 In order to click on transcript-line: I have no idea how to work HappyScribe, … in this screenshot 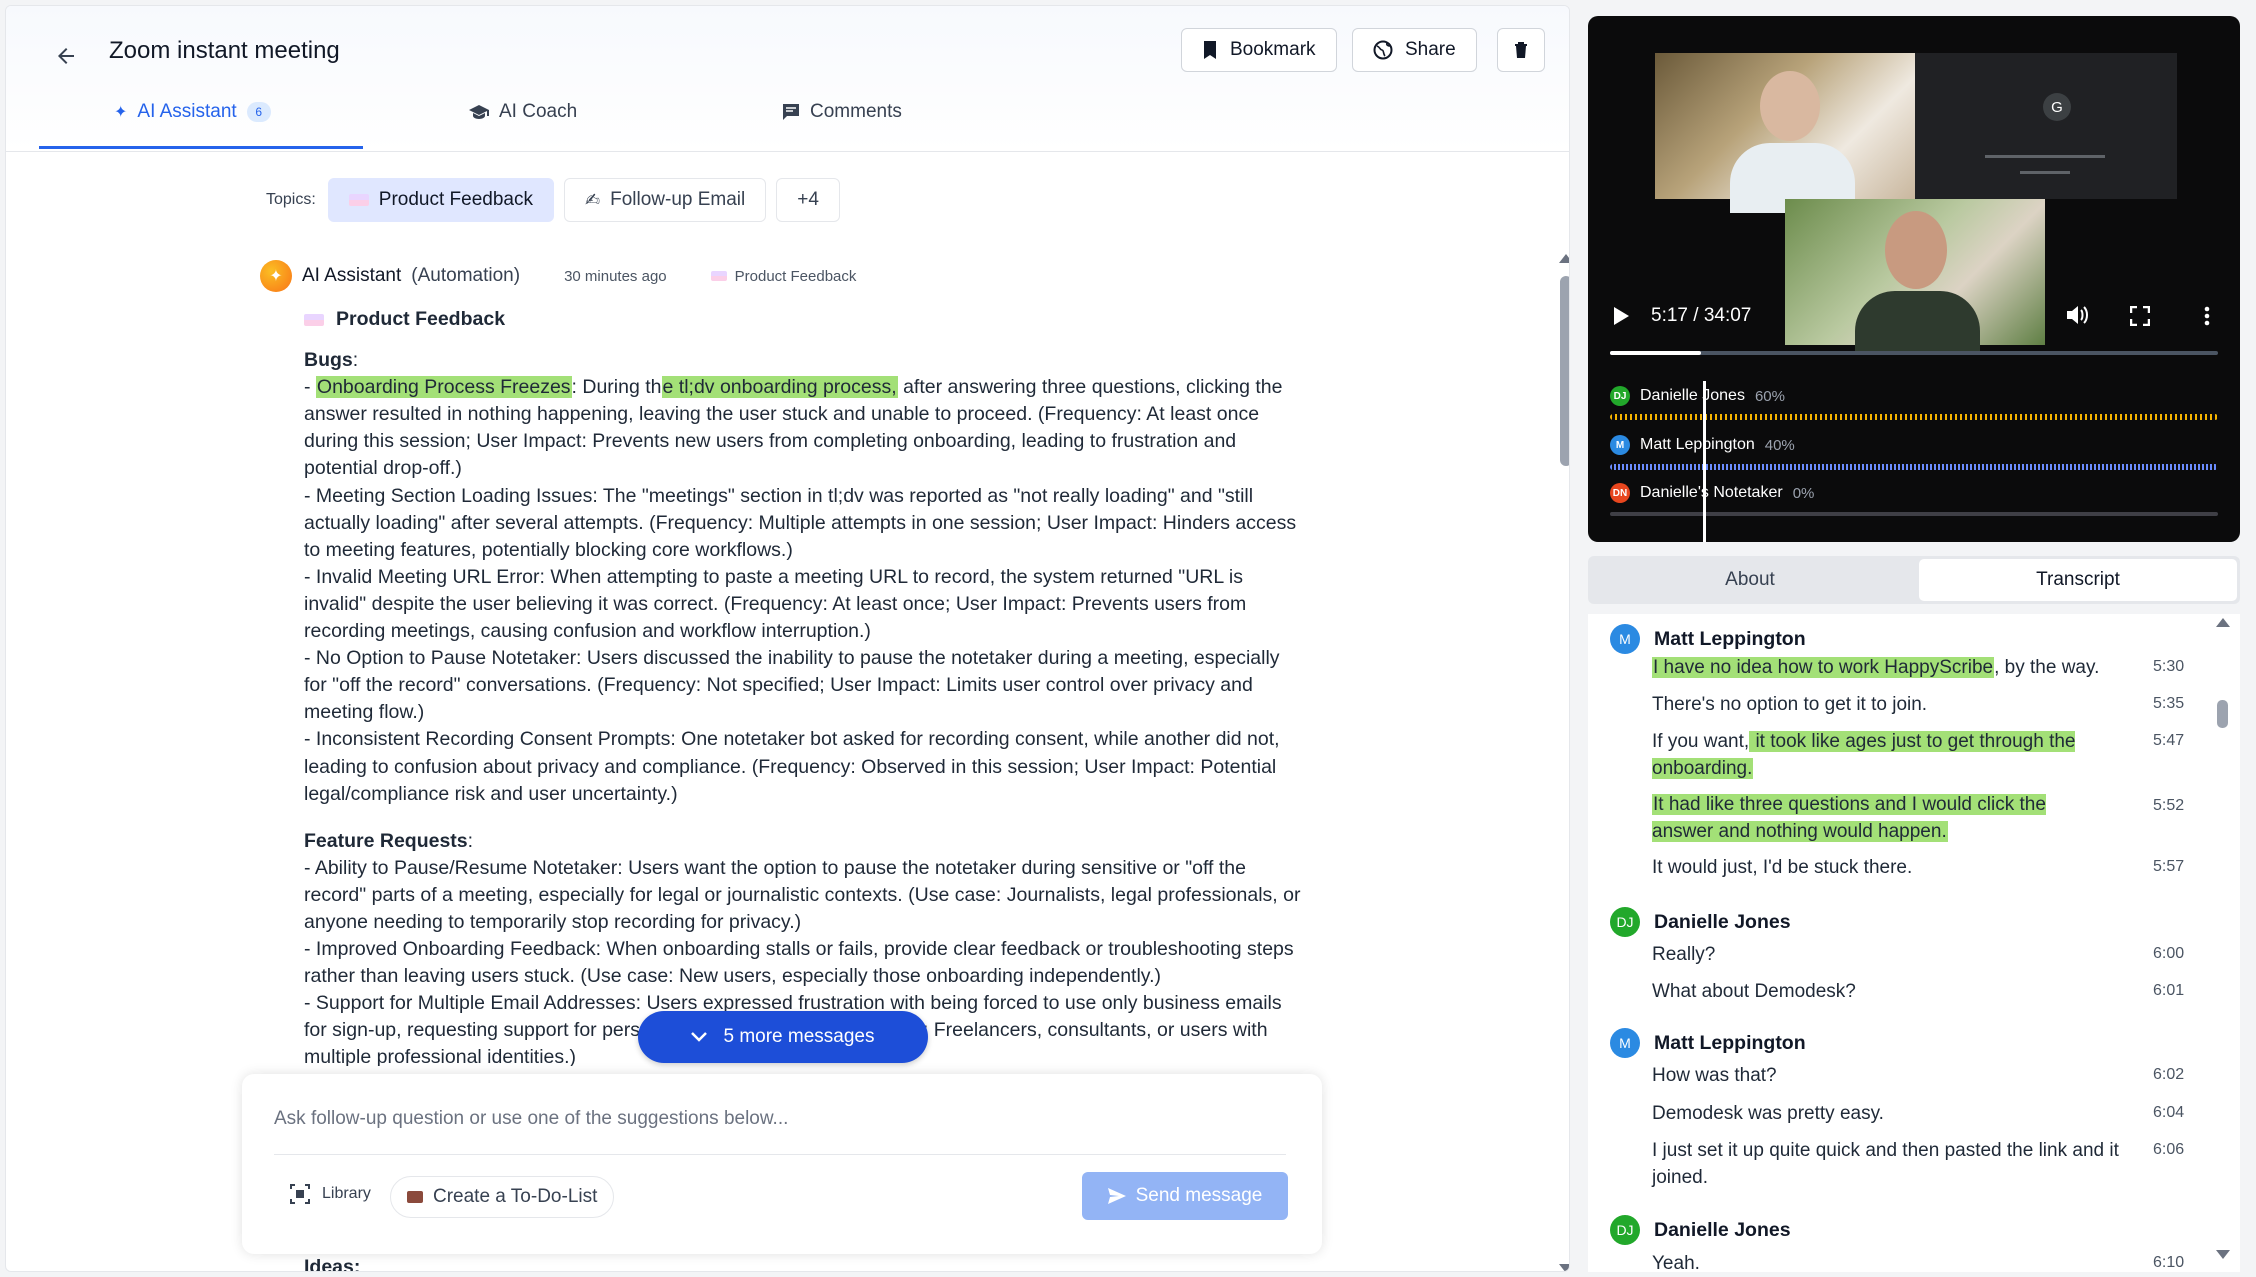, I will do `click(1892, 667)`.